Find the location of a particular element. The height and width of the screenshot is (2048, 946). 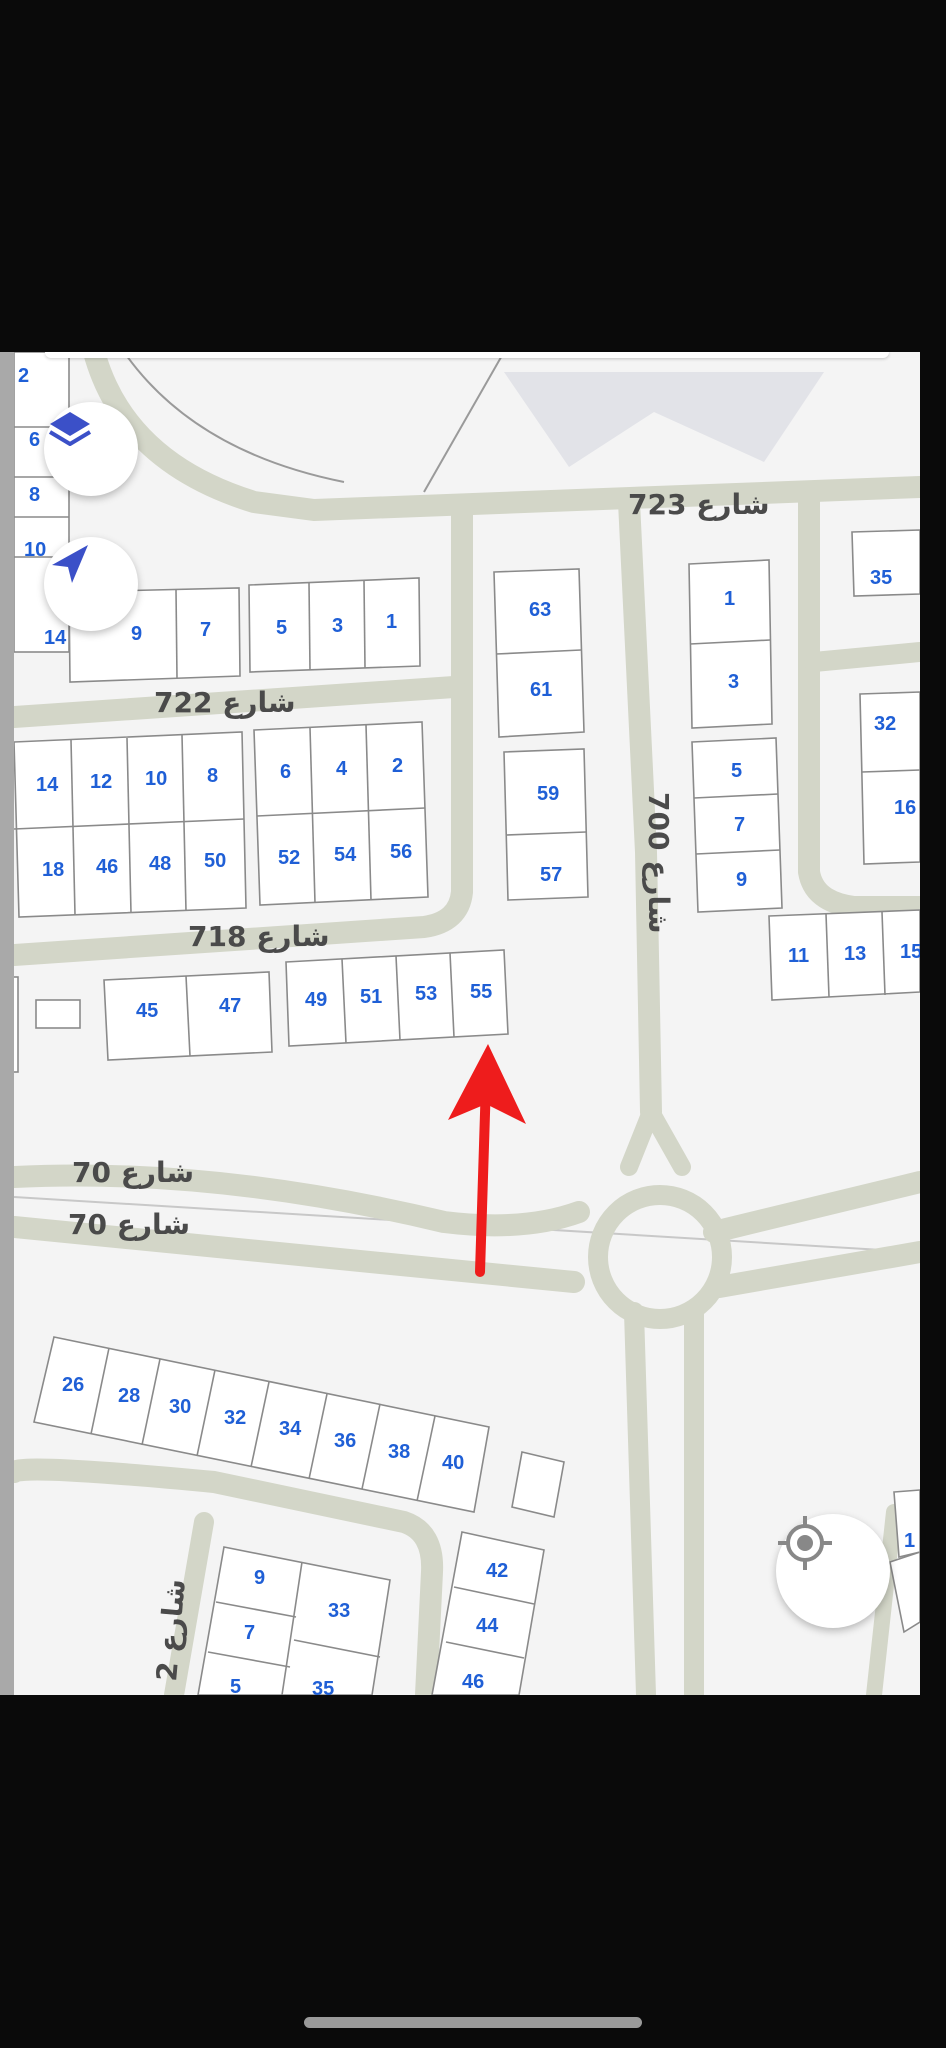

plot-number: 38 is located at coordinates (399, 1452).